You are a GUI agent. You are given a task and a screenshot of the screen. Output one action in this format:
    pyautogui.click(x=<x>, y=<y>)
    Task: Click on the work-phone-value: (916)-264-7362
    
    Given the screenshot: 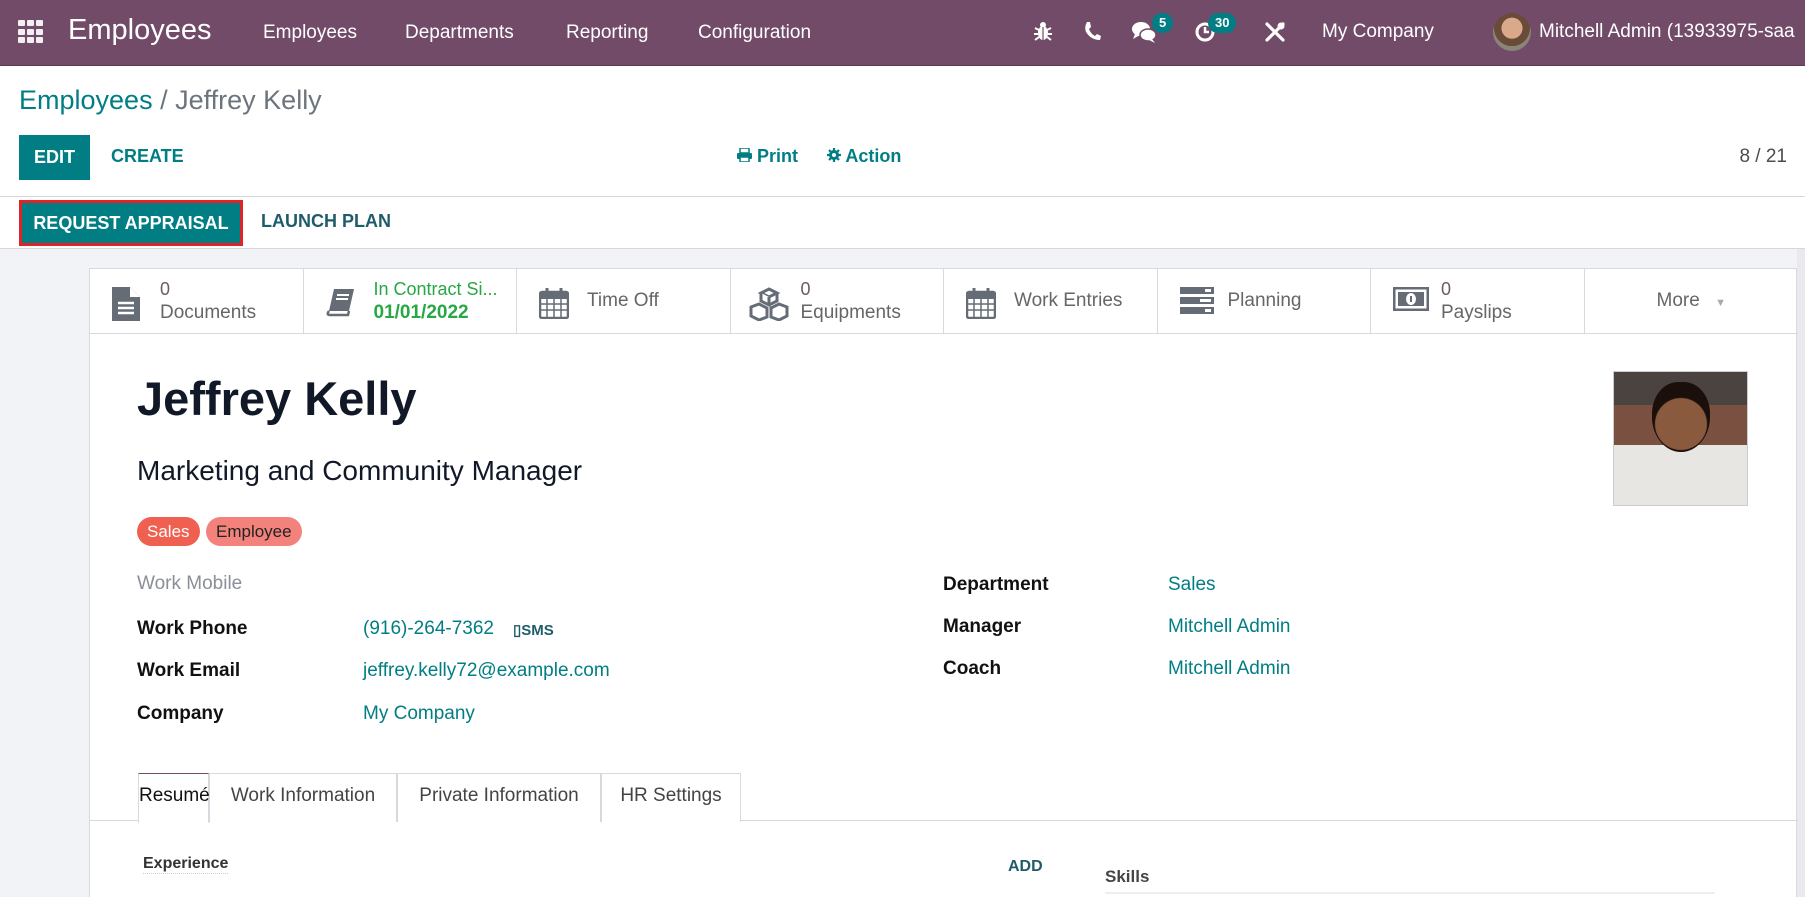 What is the action you would take?
    pyautogui.click(x=428, y=629)
    